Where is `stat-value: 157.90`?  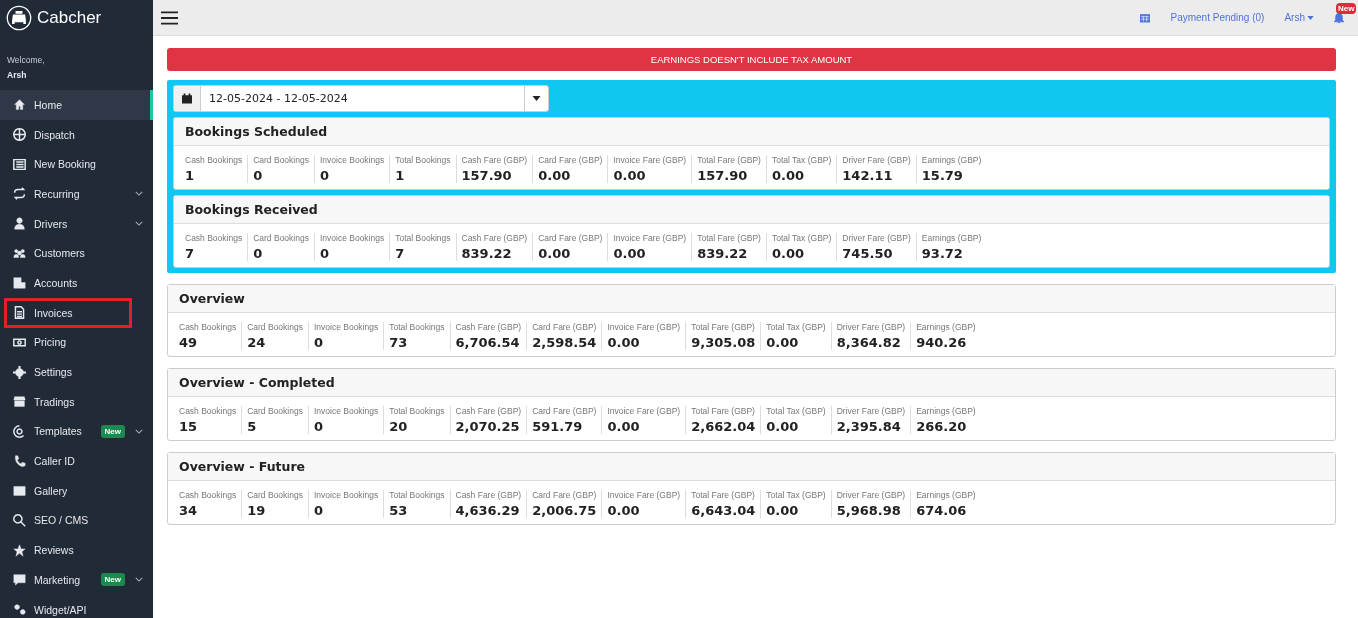 stat-value: 157.90 is located at coordinates (487, 175).